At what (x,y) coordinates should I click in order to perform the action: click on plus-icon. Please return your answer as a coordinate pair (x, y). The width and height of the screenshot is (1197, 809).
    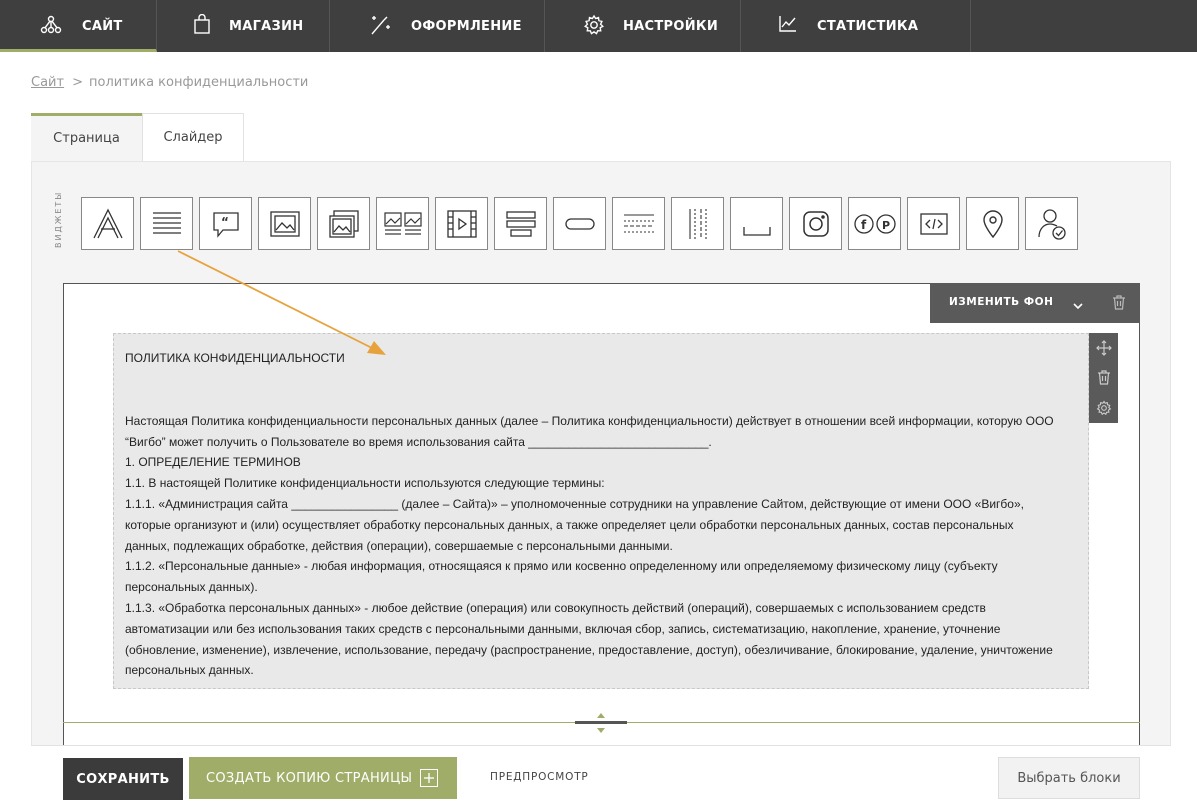
    Looking at the image, I should click on (429, 778).